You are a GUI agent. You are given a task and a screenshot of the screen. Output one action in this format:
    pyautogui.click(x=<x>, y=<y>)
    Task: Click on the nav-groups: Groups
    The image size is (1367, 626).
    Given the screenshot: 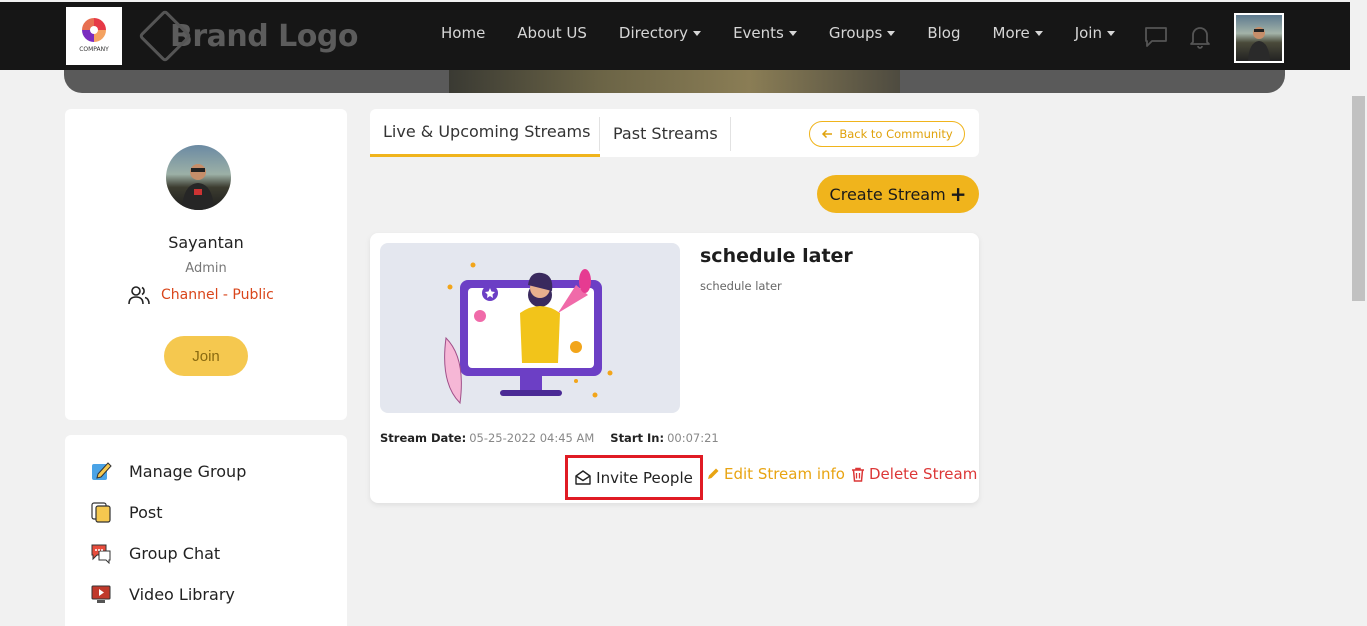 What is the action you would take?
    pyautogui.click(x=862, y=33)
    